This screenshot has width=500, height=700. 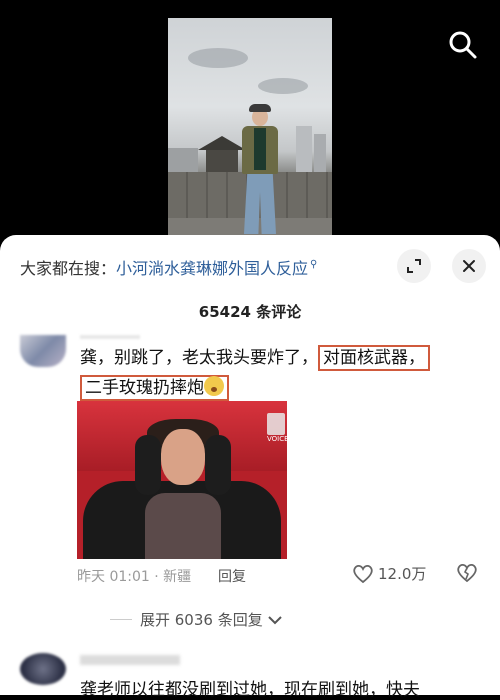 What do you see at coordinates (68, 268) in the screenshot?
I see `search-prefix: 大家都在搜：` at bounding box center [68, 268].